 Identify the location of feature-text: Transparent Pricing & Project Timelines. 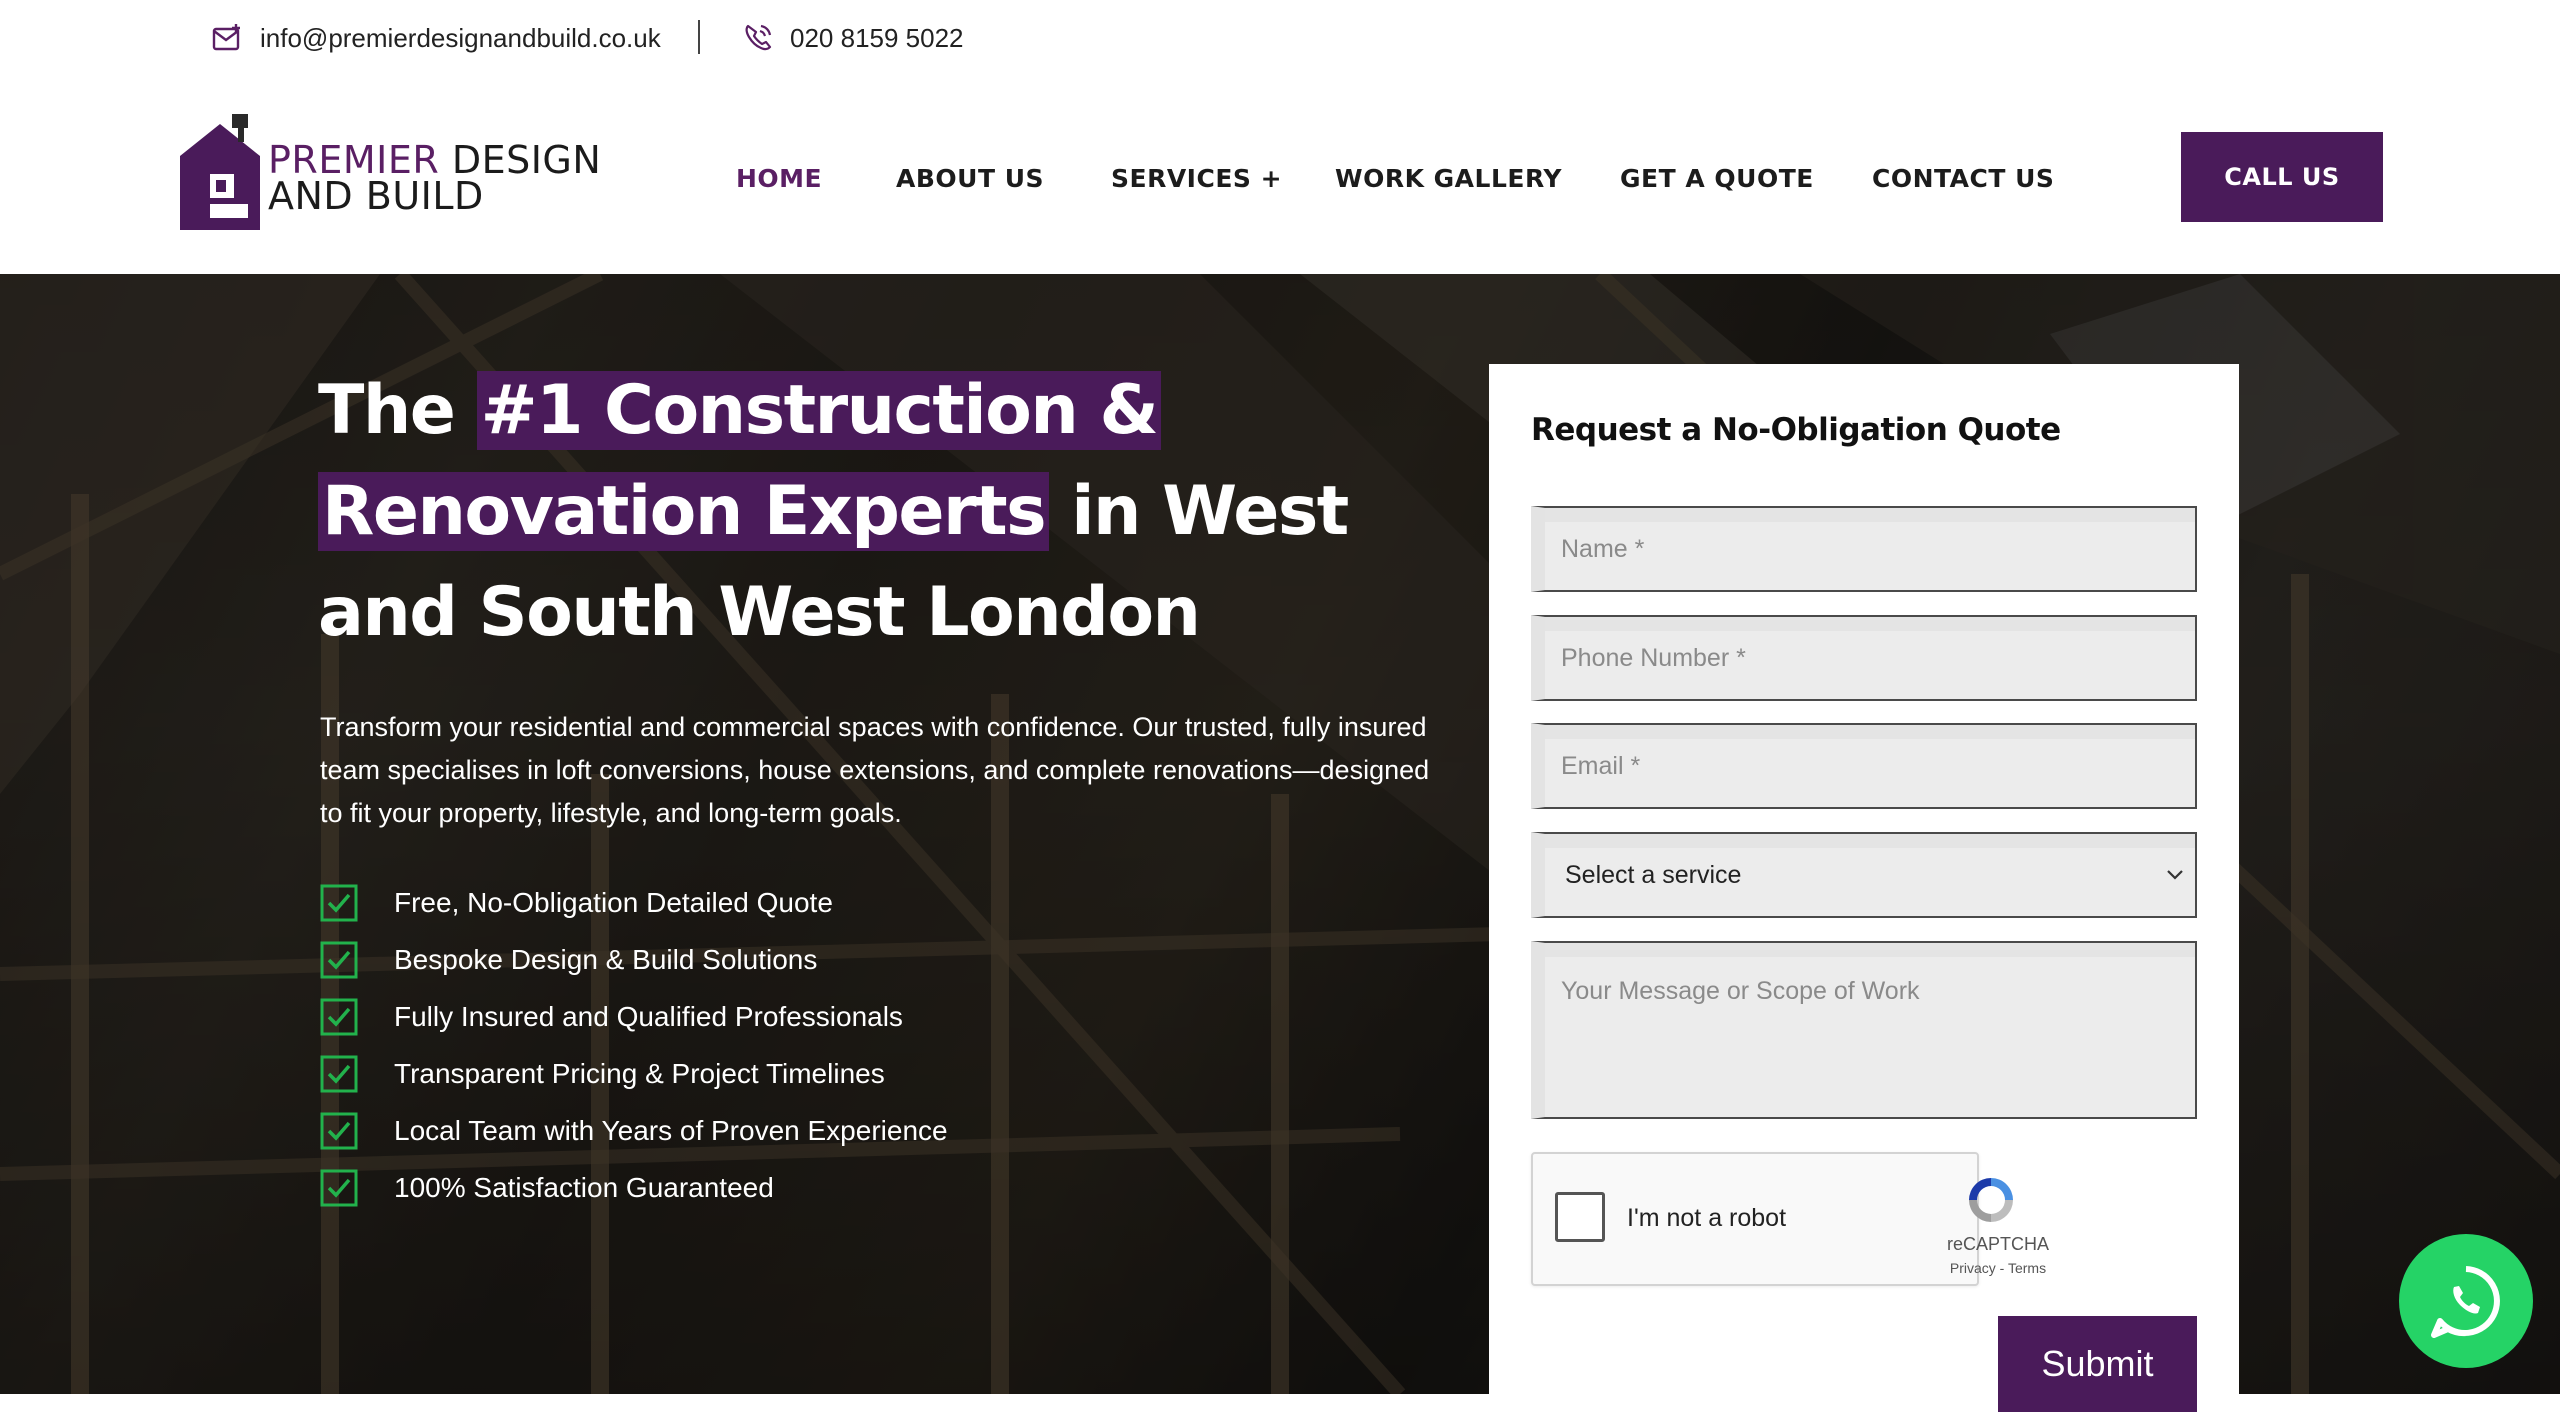
(639, 1073).